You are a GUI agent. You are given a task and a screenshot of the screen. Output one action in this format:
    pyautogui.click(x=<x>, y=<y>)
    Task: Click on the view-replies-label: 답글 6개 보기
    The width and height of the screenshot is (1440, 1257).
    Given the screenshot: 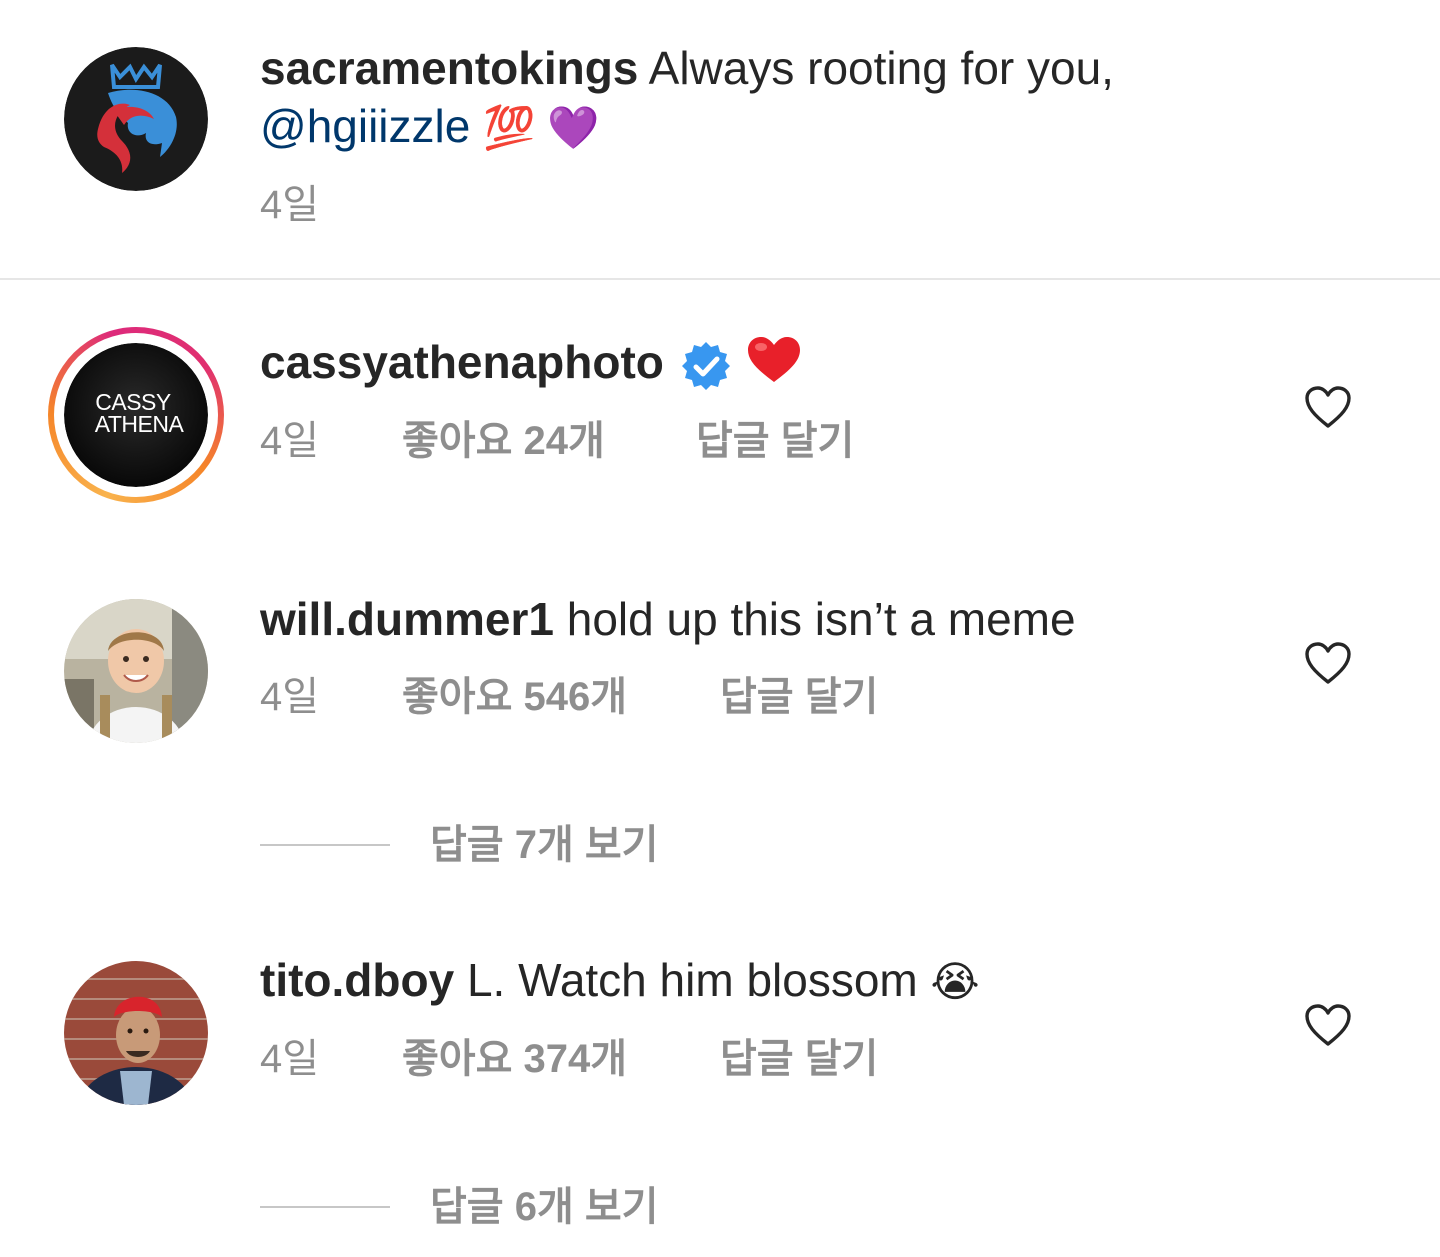 What is the action you would take?
    pyautogui.click(x=544, y=1207)
    